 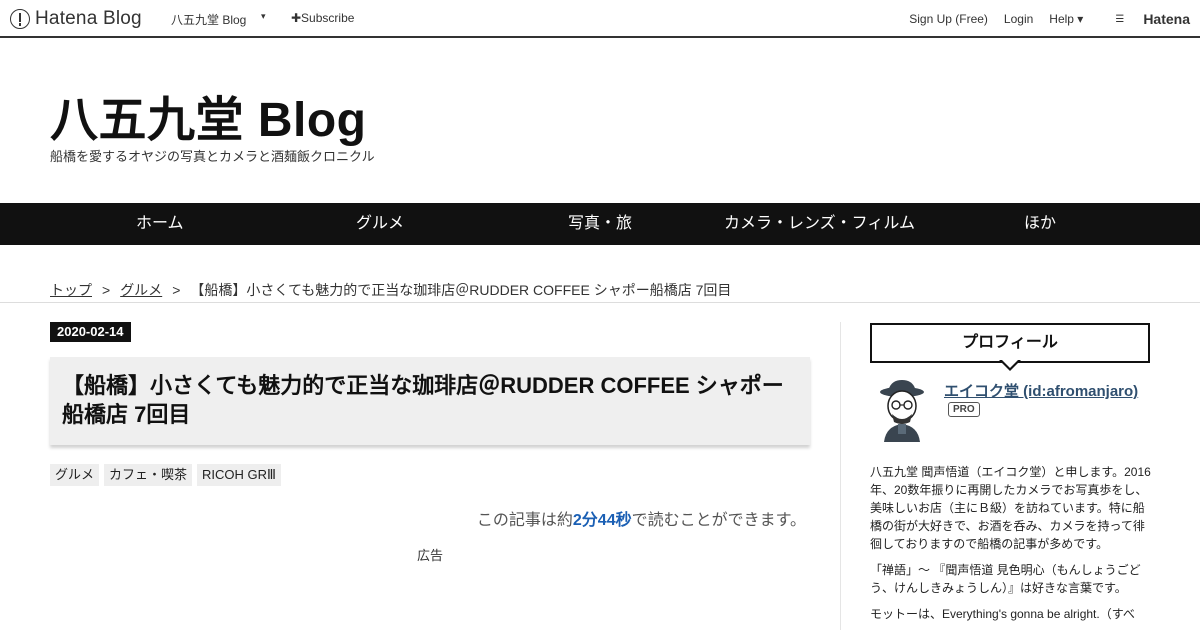 What do you see at coordinates (1018, 19) in the screenshot?
I see `login-link: Login` at bounding box center [1018, 19].